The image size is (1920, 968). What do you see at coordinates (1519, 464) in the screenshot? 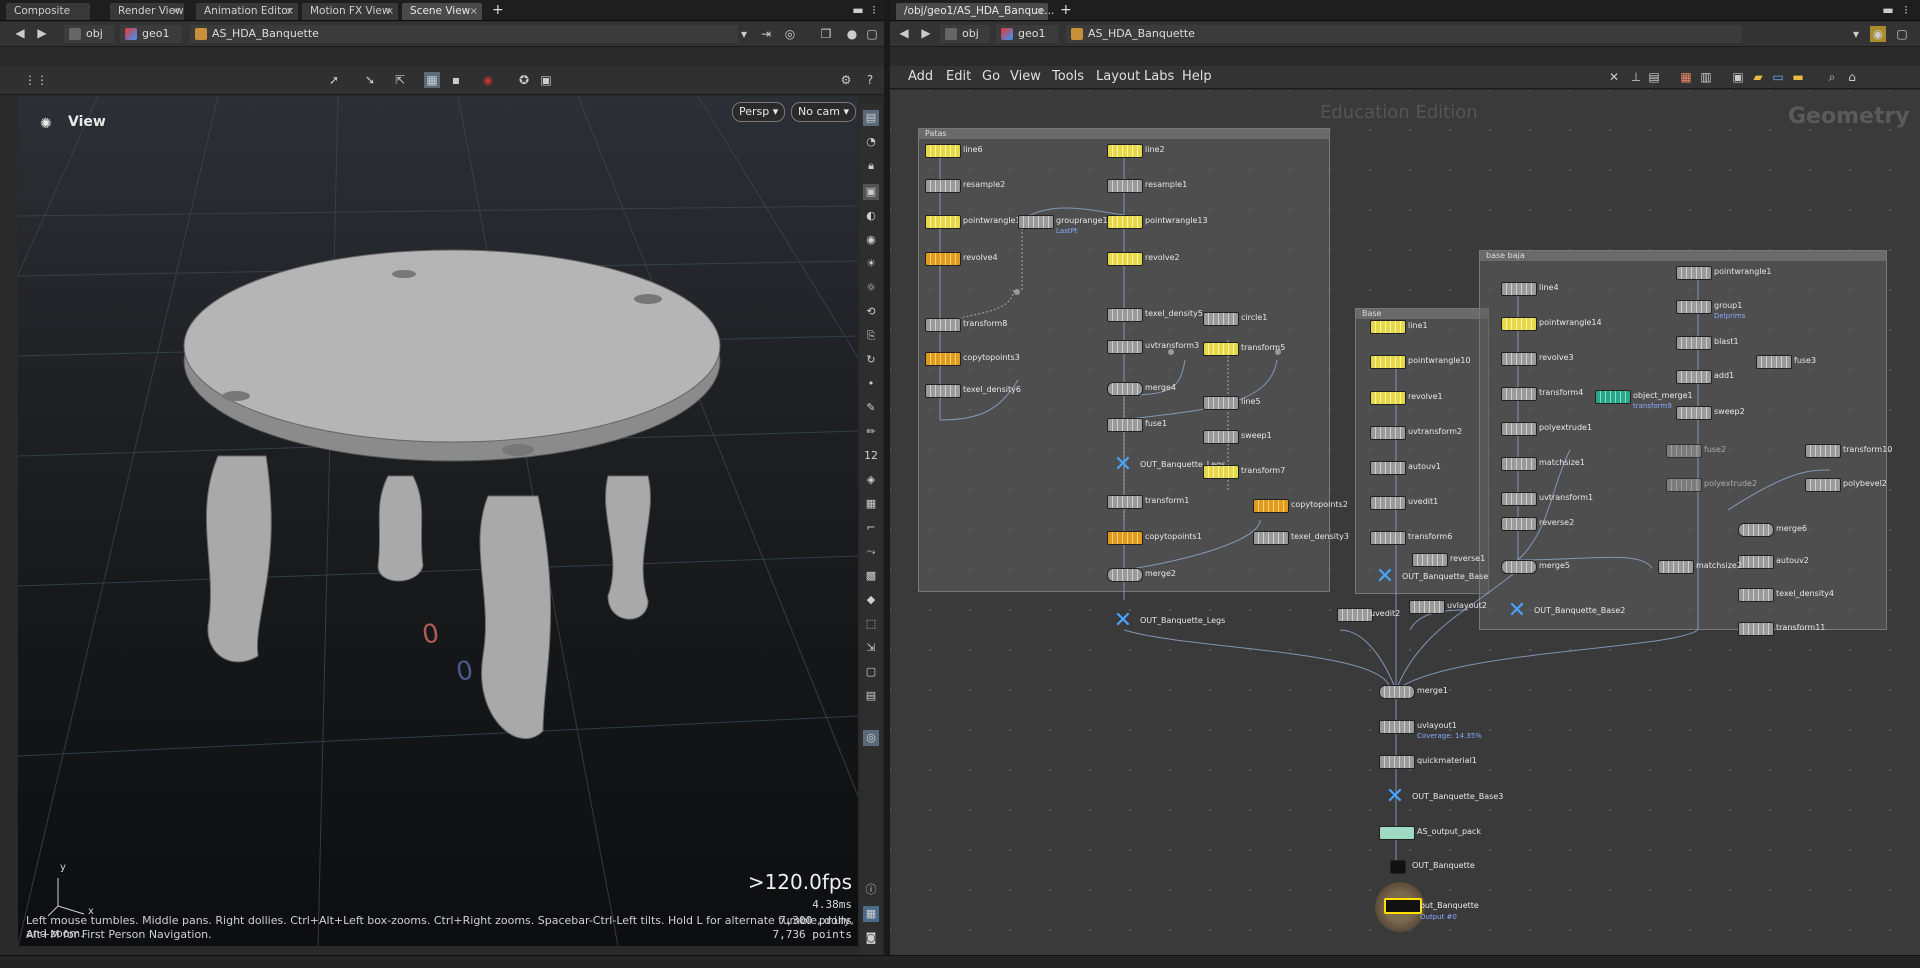
I see `node-matchsize1` at bounding box center [1519, 464].